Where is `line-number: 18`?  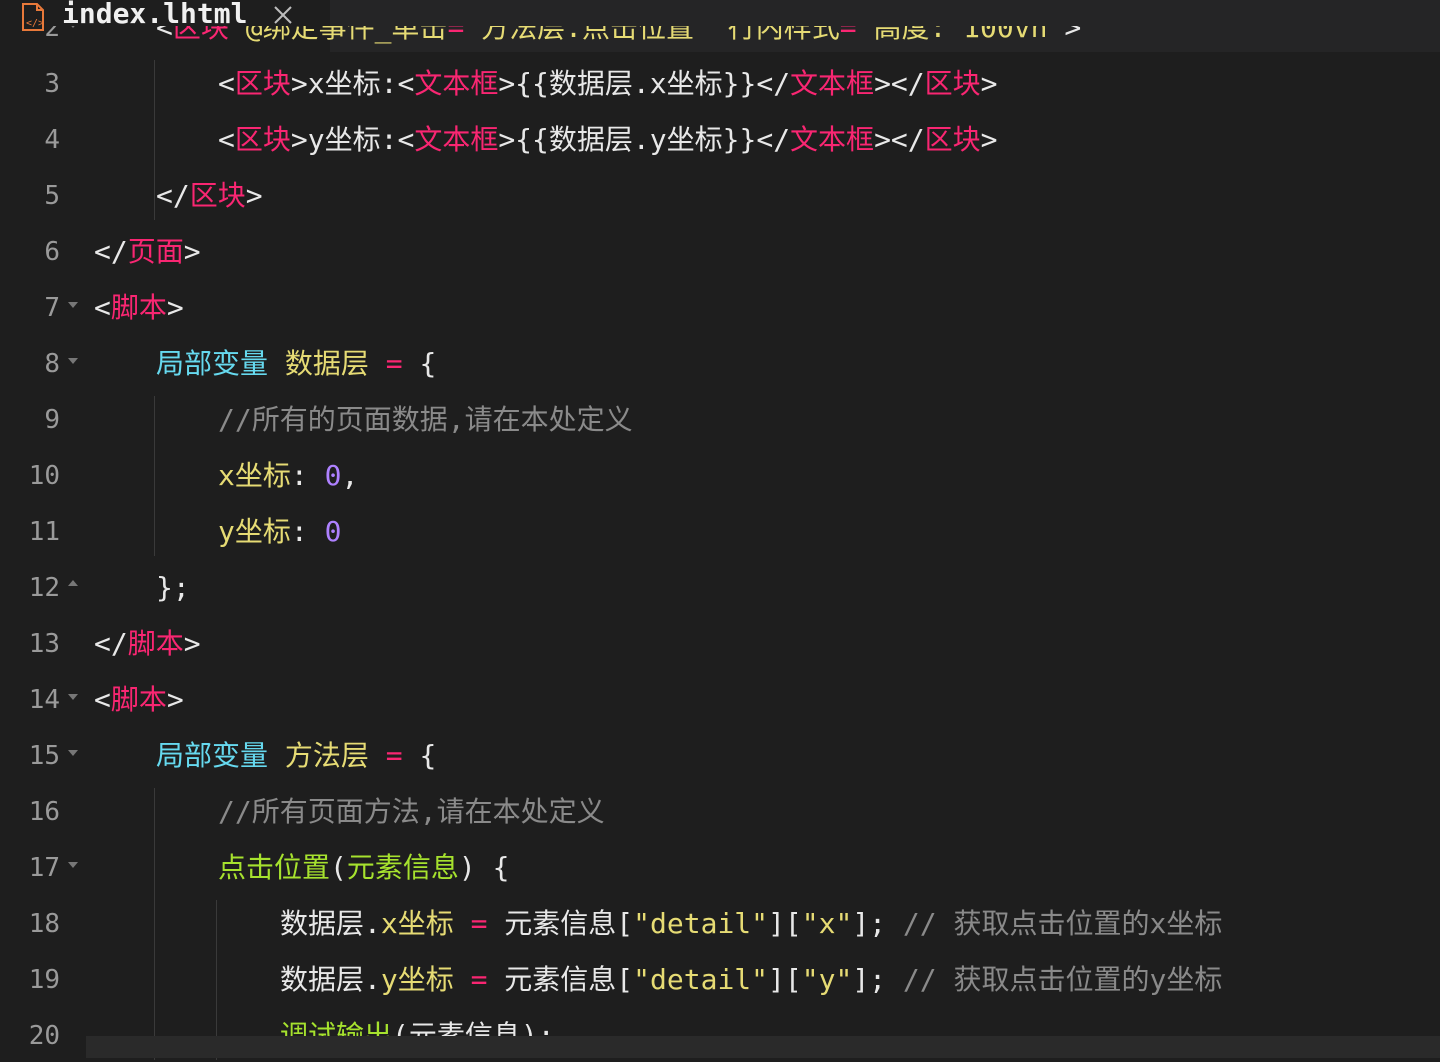
line-number: 18 is located at coordinates (44, 924).